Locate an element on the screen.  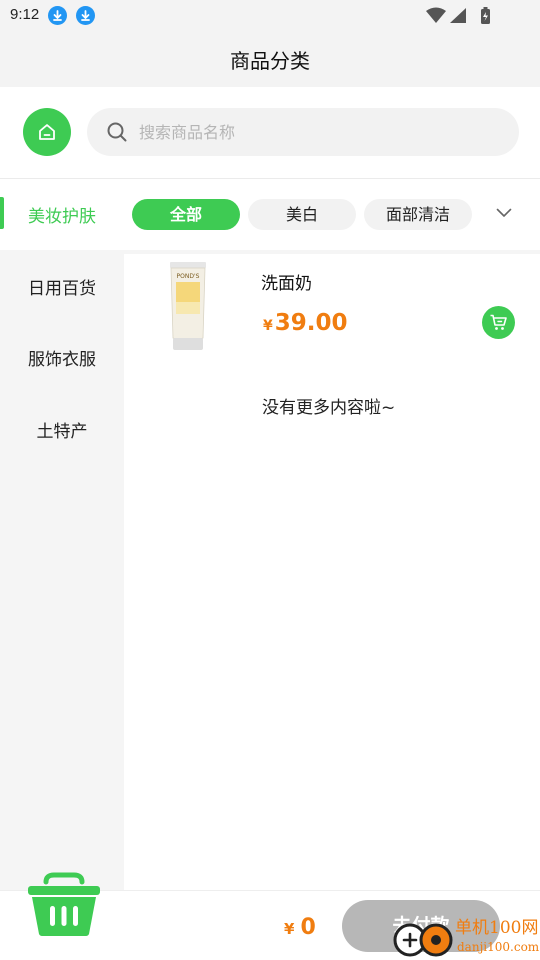
product-price: ¥39.00 is located at coordinates (305, 323).